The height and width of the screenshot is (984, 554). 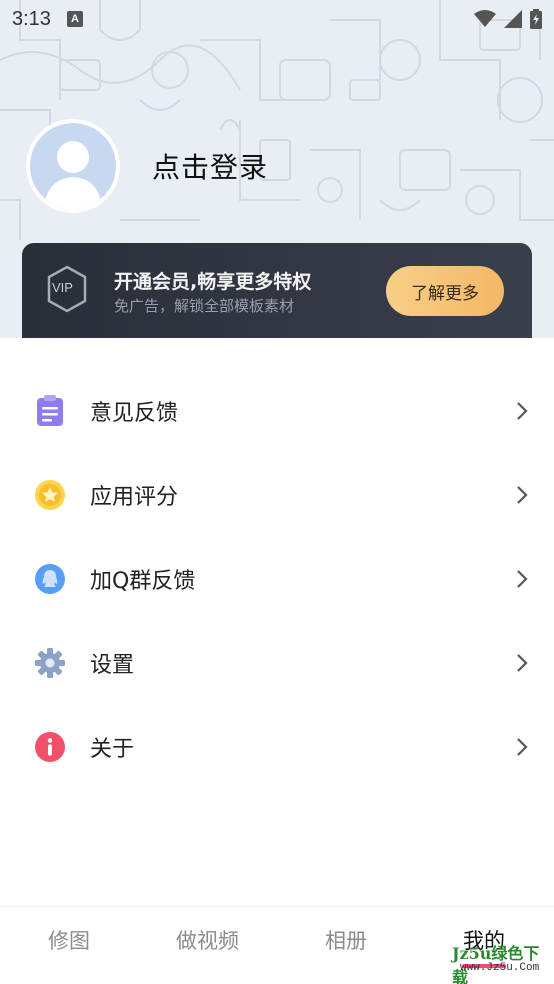 I want to click on signal-icon, so click(x=513, y=19).